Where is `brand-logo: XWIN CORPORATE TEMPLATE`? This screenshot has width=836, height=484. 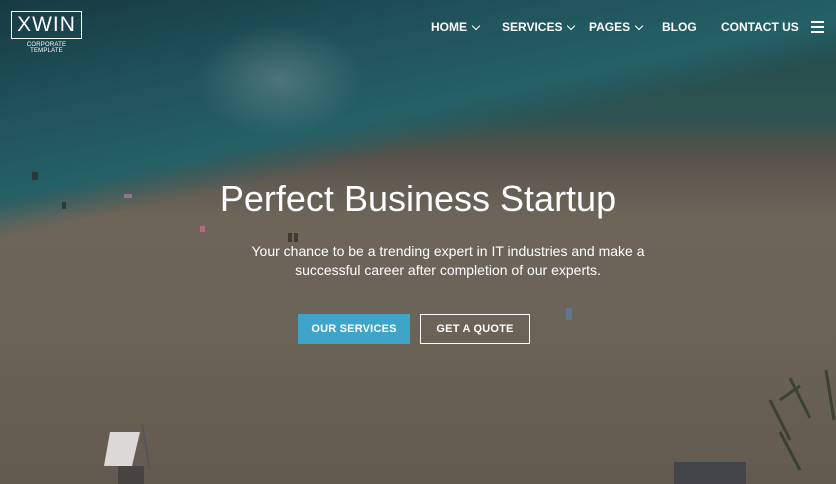 brand-logo: XWIN CORPORATE TEMPLATE is located at coordinates (46, 32).